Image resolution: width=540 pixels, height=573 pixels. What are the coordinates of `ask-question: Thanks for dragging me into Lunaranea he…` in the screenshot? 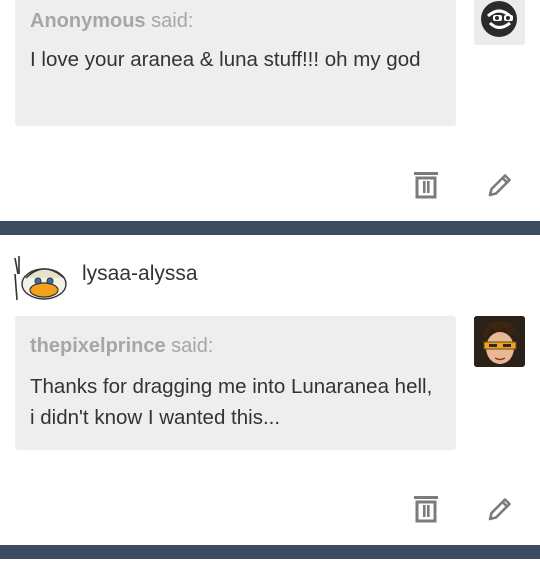 It's located at (231, 402).